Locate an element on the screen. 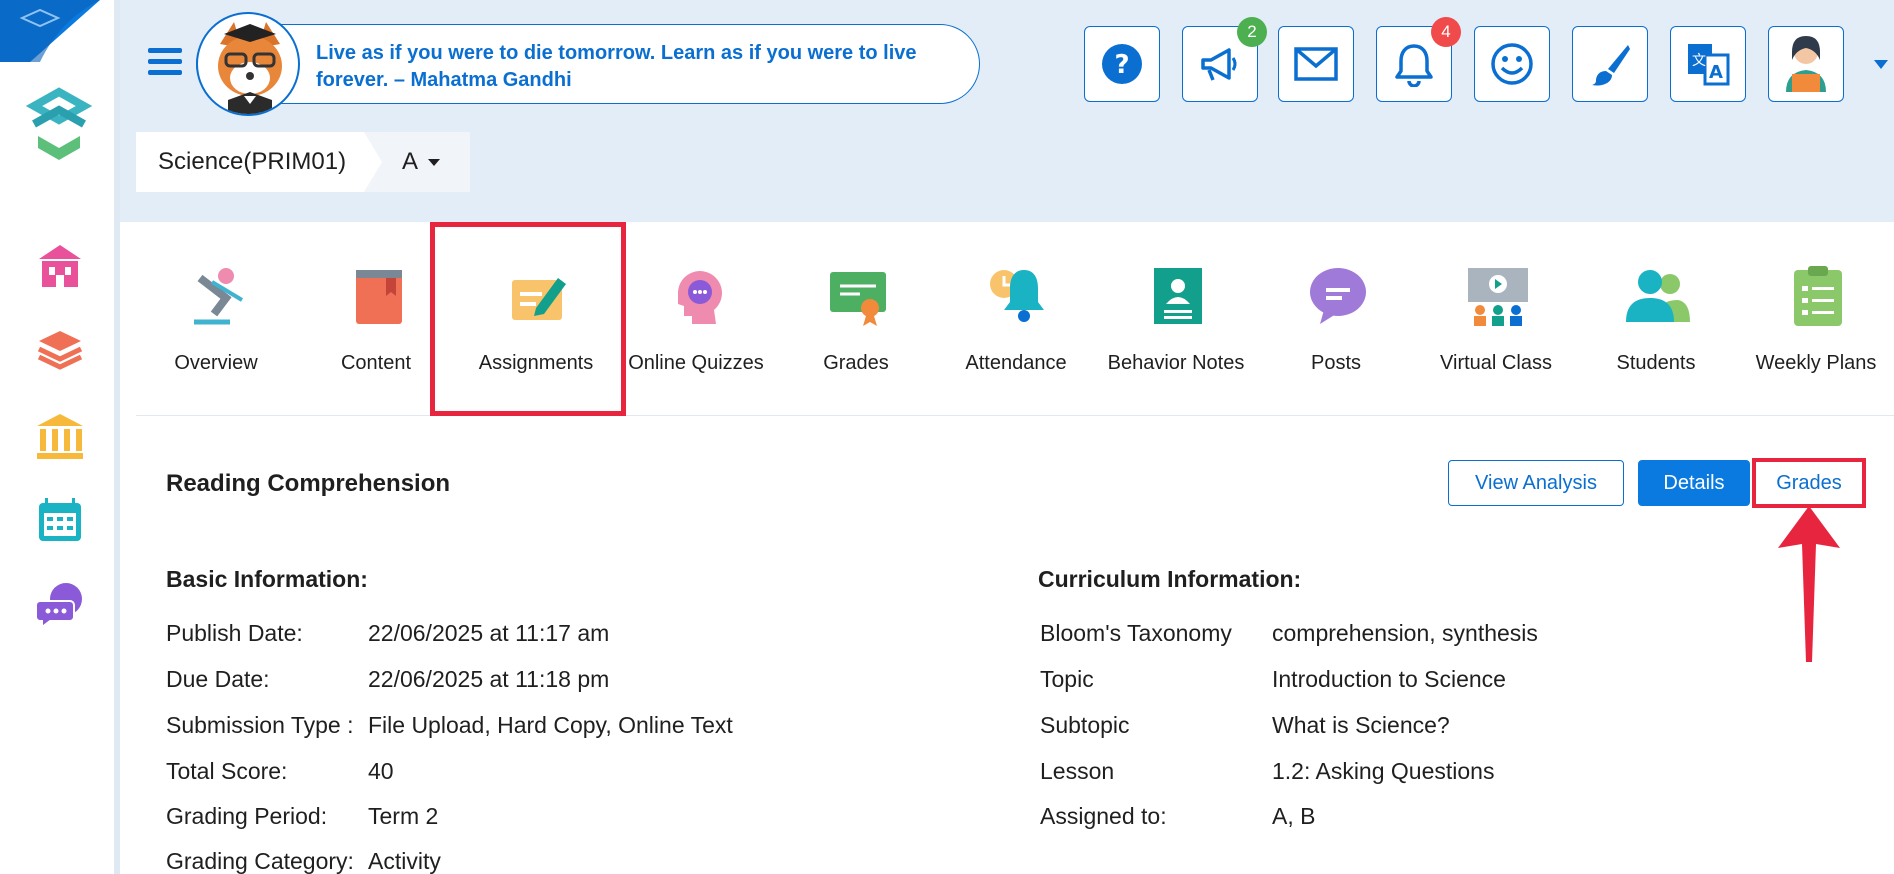 The image size is (1894, 874). submission-type-value: File Upload, Hard Copy, Online Text is located at coordinates (550, 725).